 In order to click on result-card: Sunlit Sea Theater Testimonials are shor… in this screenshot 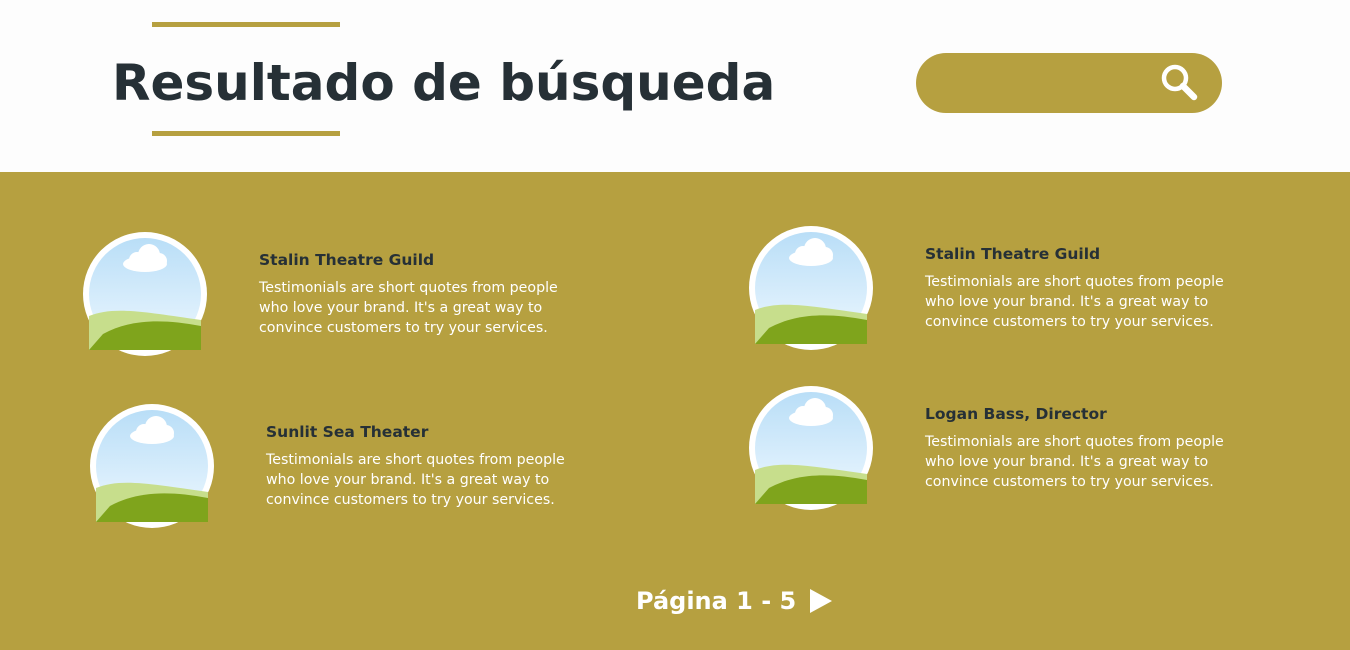, I will do `click(370, 469)`.